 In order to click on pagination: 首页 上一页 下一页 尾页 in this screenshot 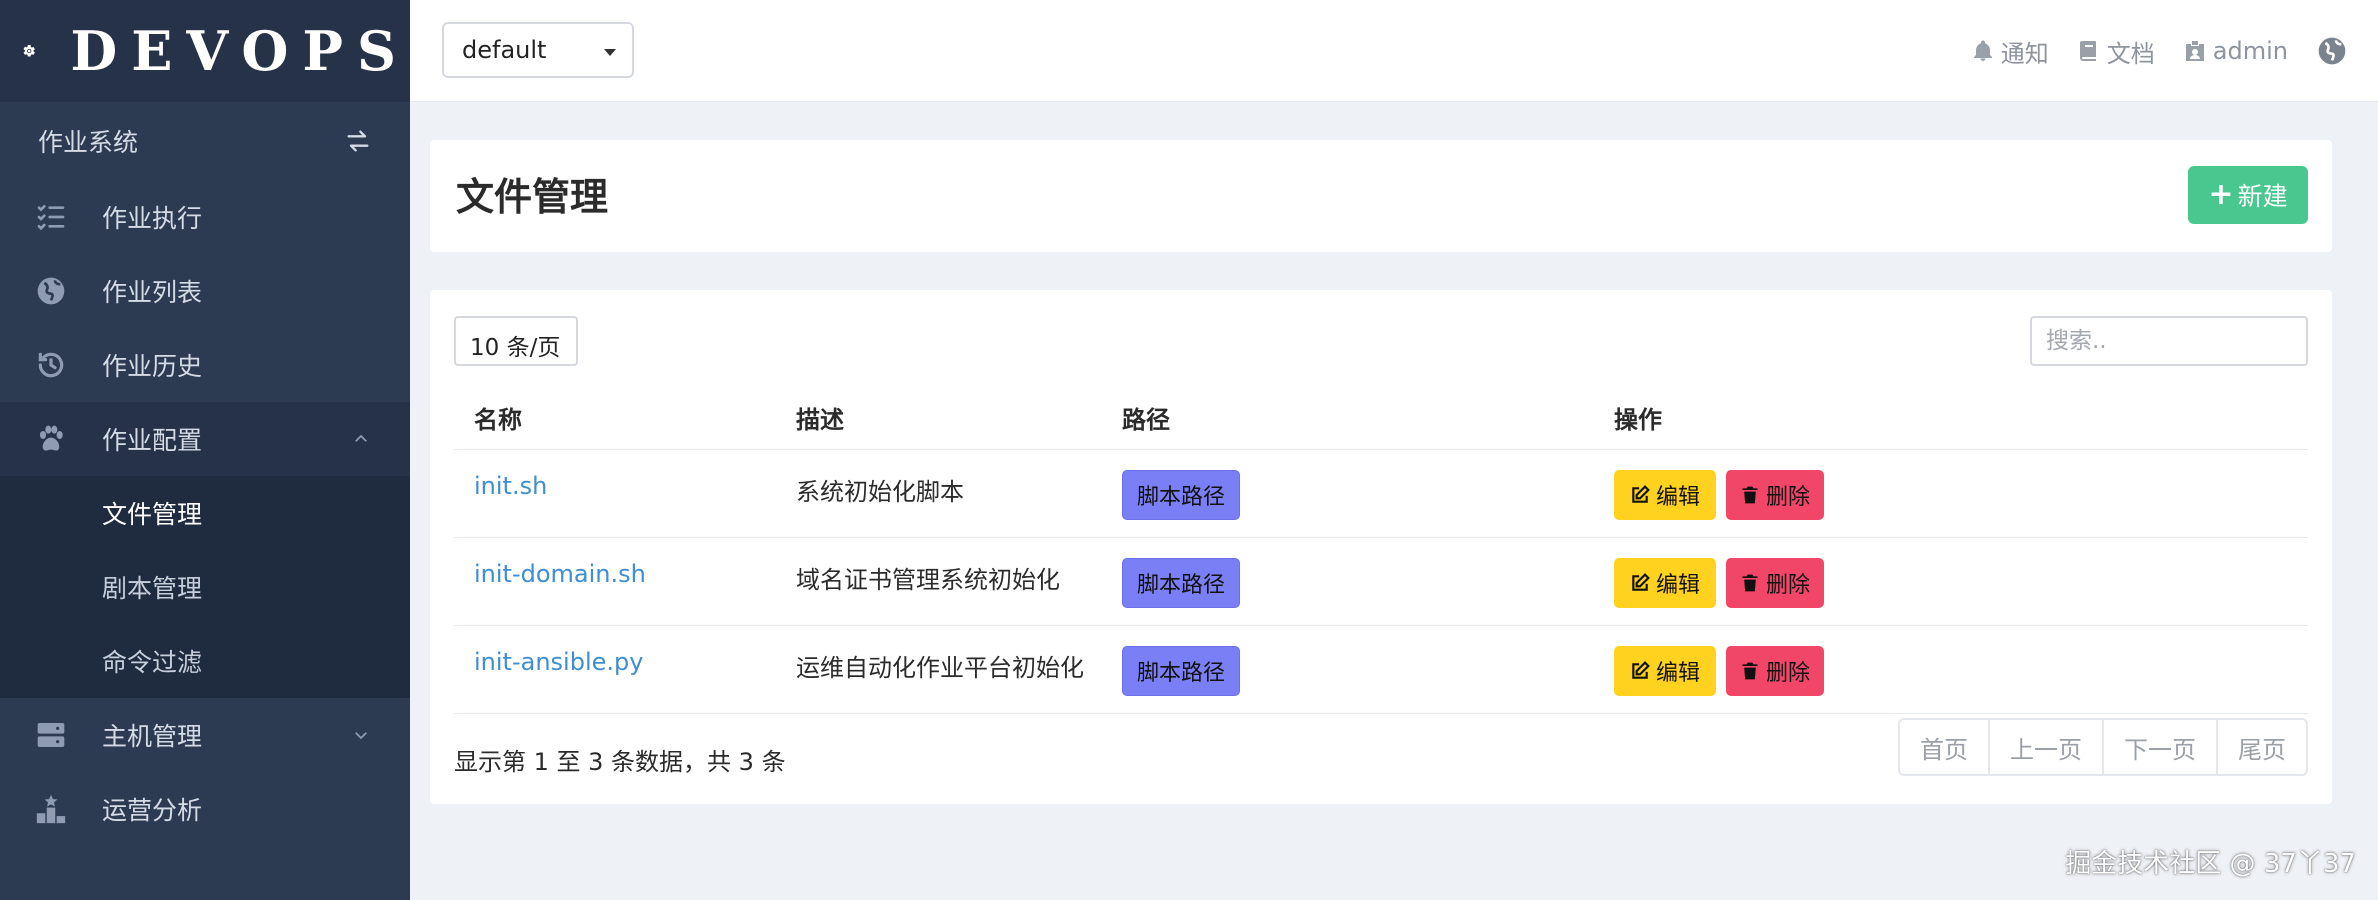, I will do `click(2103, 747)`.